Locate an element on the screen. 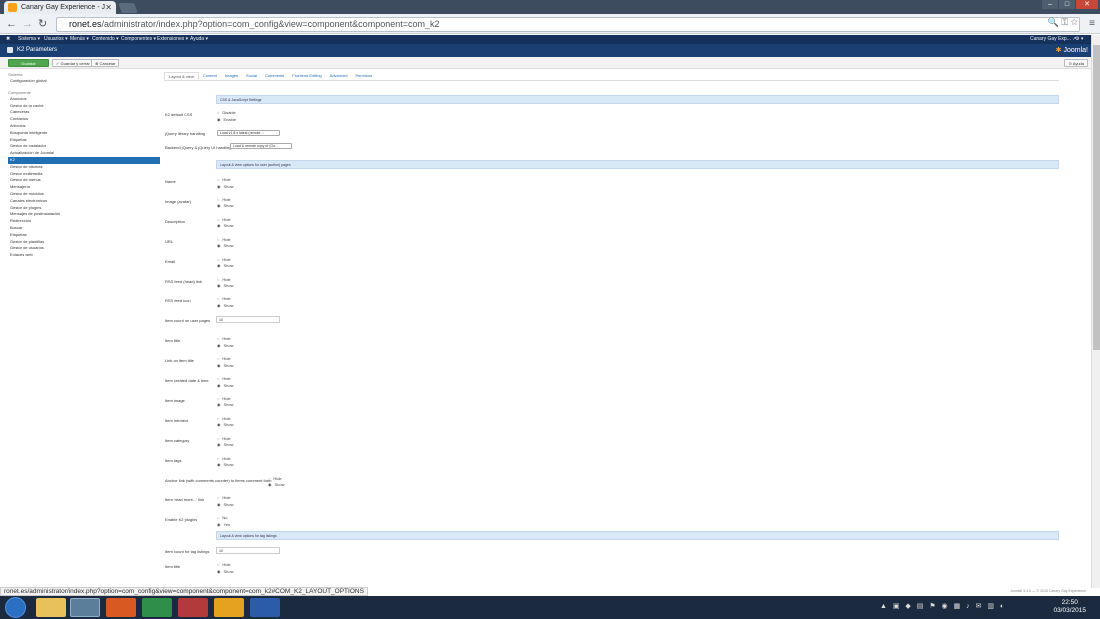 The image size is (1100, 619). outlook-icon is located at coordinates (229, 607).